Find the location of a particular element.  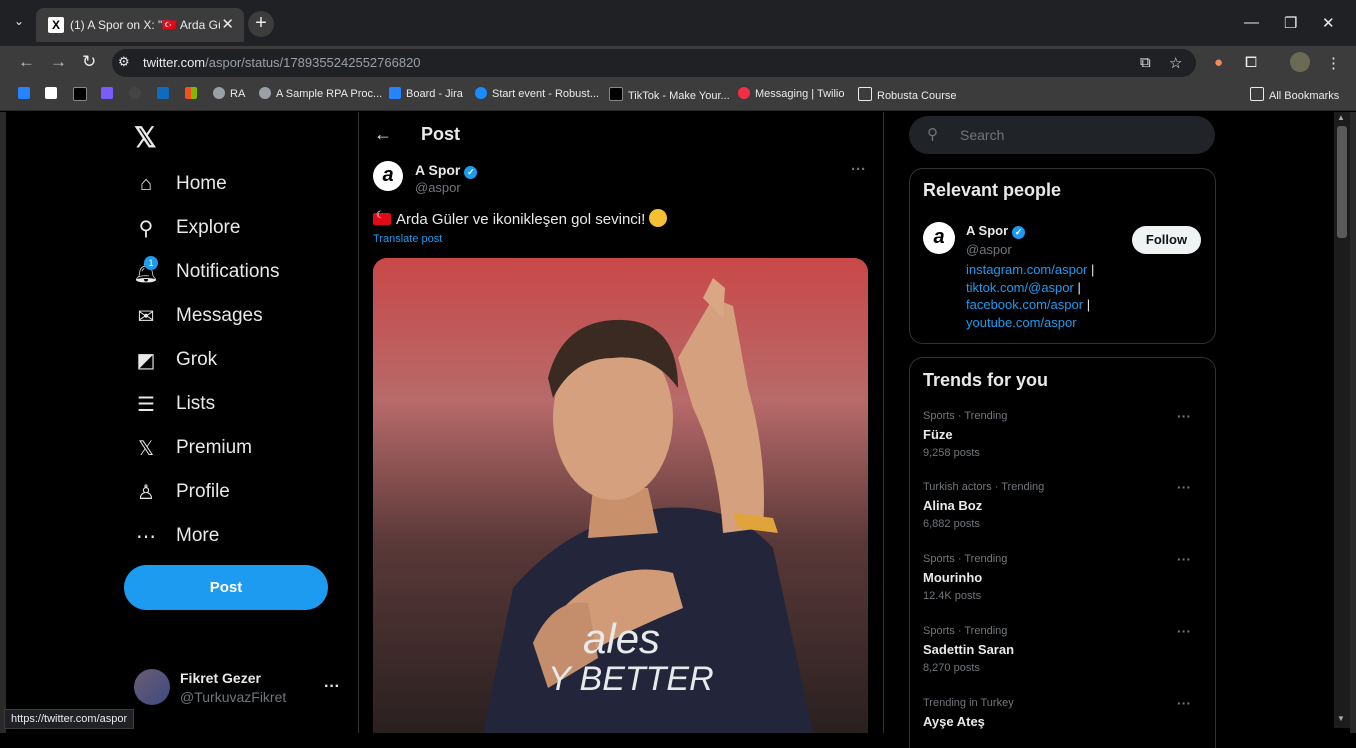

trend-count: 6,882 posts is located at coordinates (951, 524).